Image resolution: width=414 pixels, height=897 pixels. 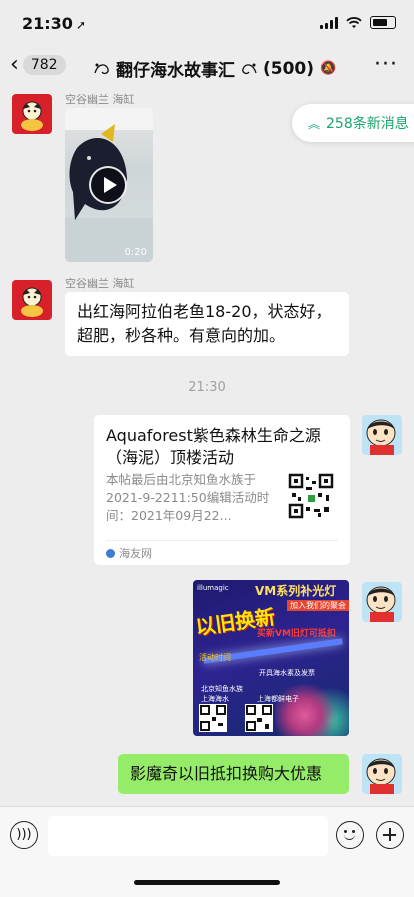 I want to click on play-icon, so click(x=108, y=185).